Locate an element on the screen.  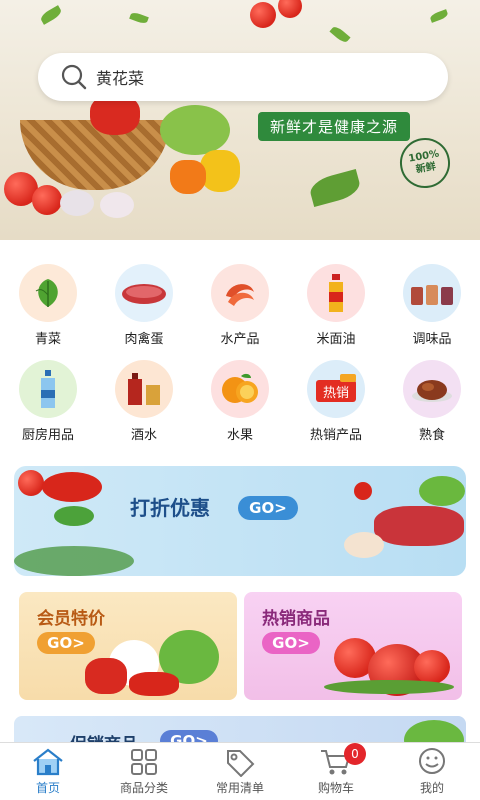
category-item: 熟食 is located at coordinates (432, 397).